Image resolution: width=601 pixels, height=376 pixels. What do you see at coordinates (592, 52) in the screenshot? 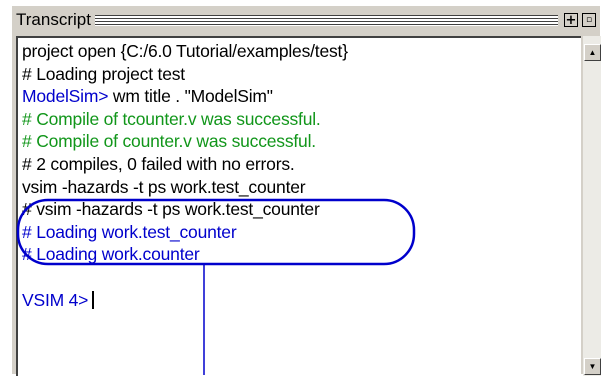
I see `scroll-up-arrow-icon: ▲` at bounding box center [592, 52].